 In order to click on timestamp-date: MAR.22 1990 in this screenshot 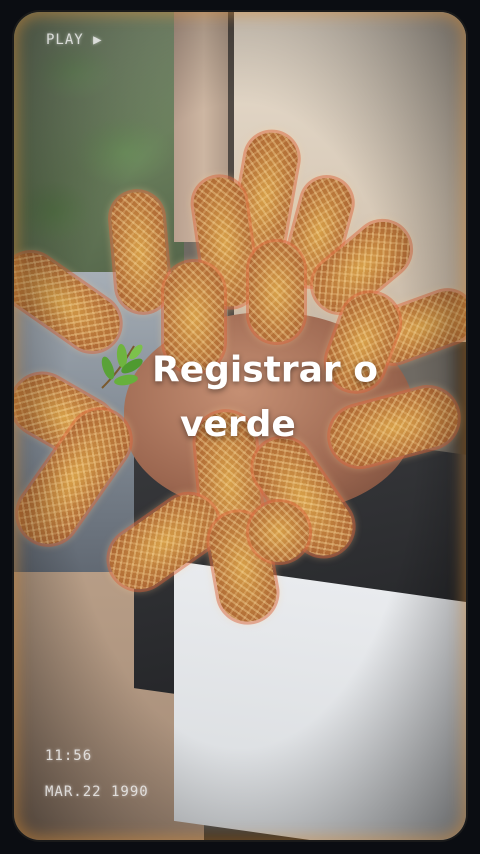, I will do `click(97, 792)`.